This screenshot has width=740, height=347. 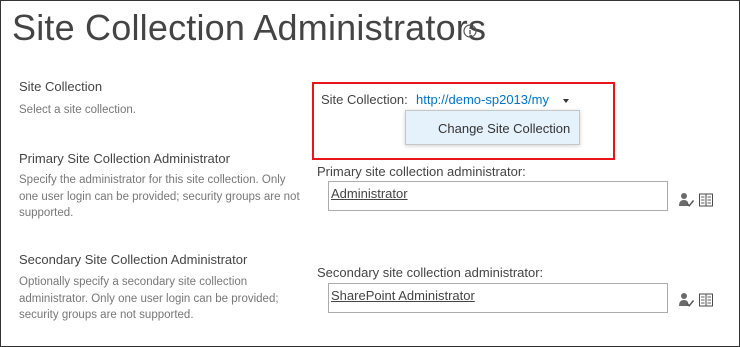 What do you see at coordinates (249, 27) in the screenshot?
I see `page-title: Site Collection Administrators` at bounding box center [249, 27].